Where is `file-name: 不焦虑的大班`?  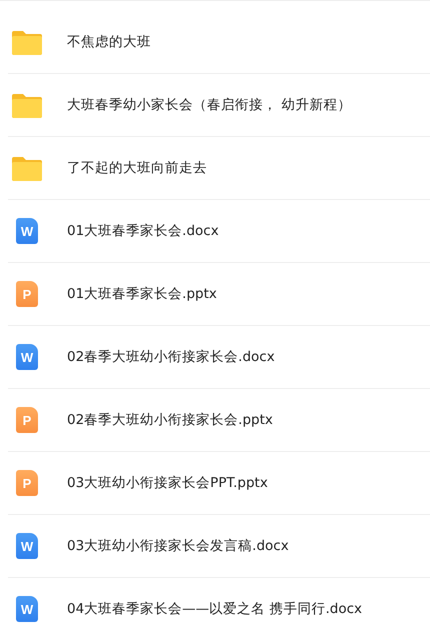 file-name: 不焦虑的大班 is located at coordinates (109, 42).